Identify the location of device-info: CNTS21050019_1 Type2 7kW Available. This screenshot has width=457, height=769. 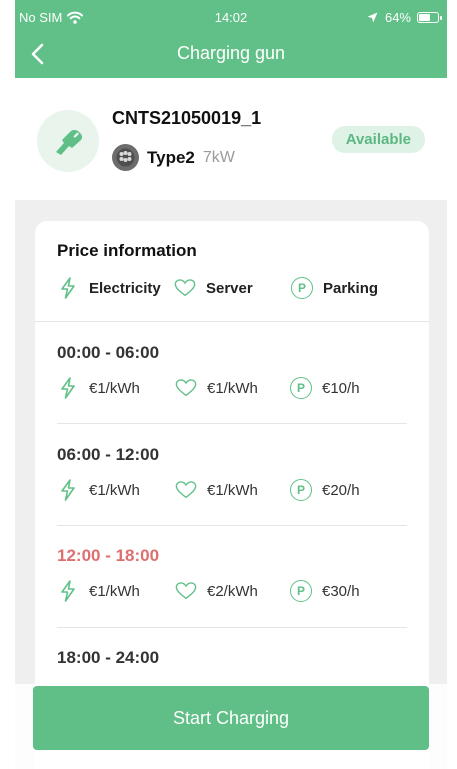
(231, 139).